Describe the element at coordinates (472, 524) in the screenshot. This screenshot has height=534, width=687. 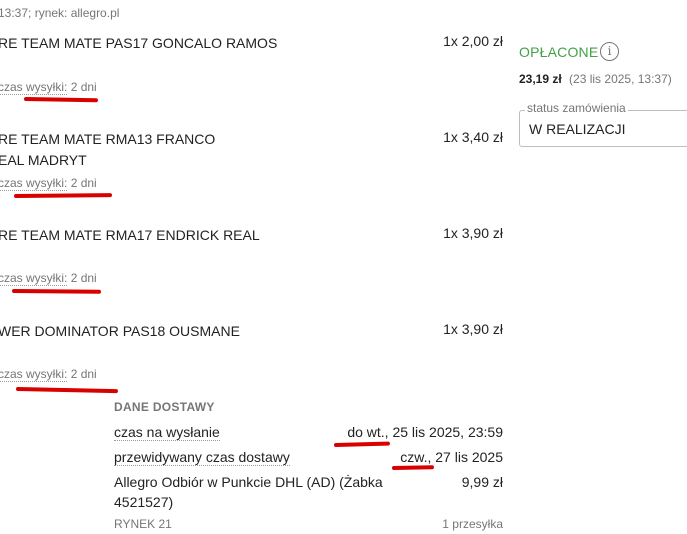
I see `shipments-count: 1 przesyłka` at that location.